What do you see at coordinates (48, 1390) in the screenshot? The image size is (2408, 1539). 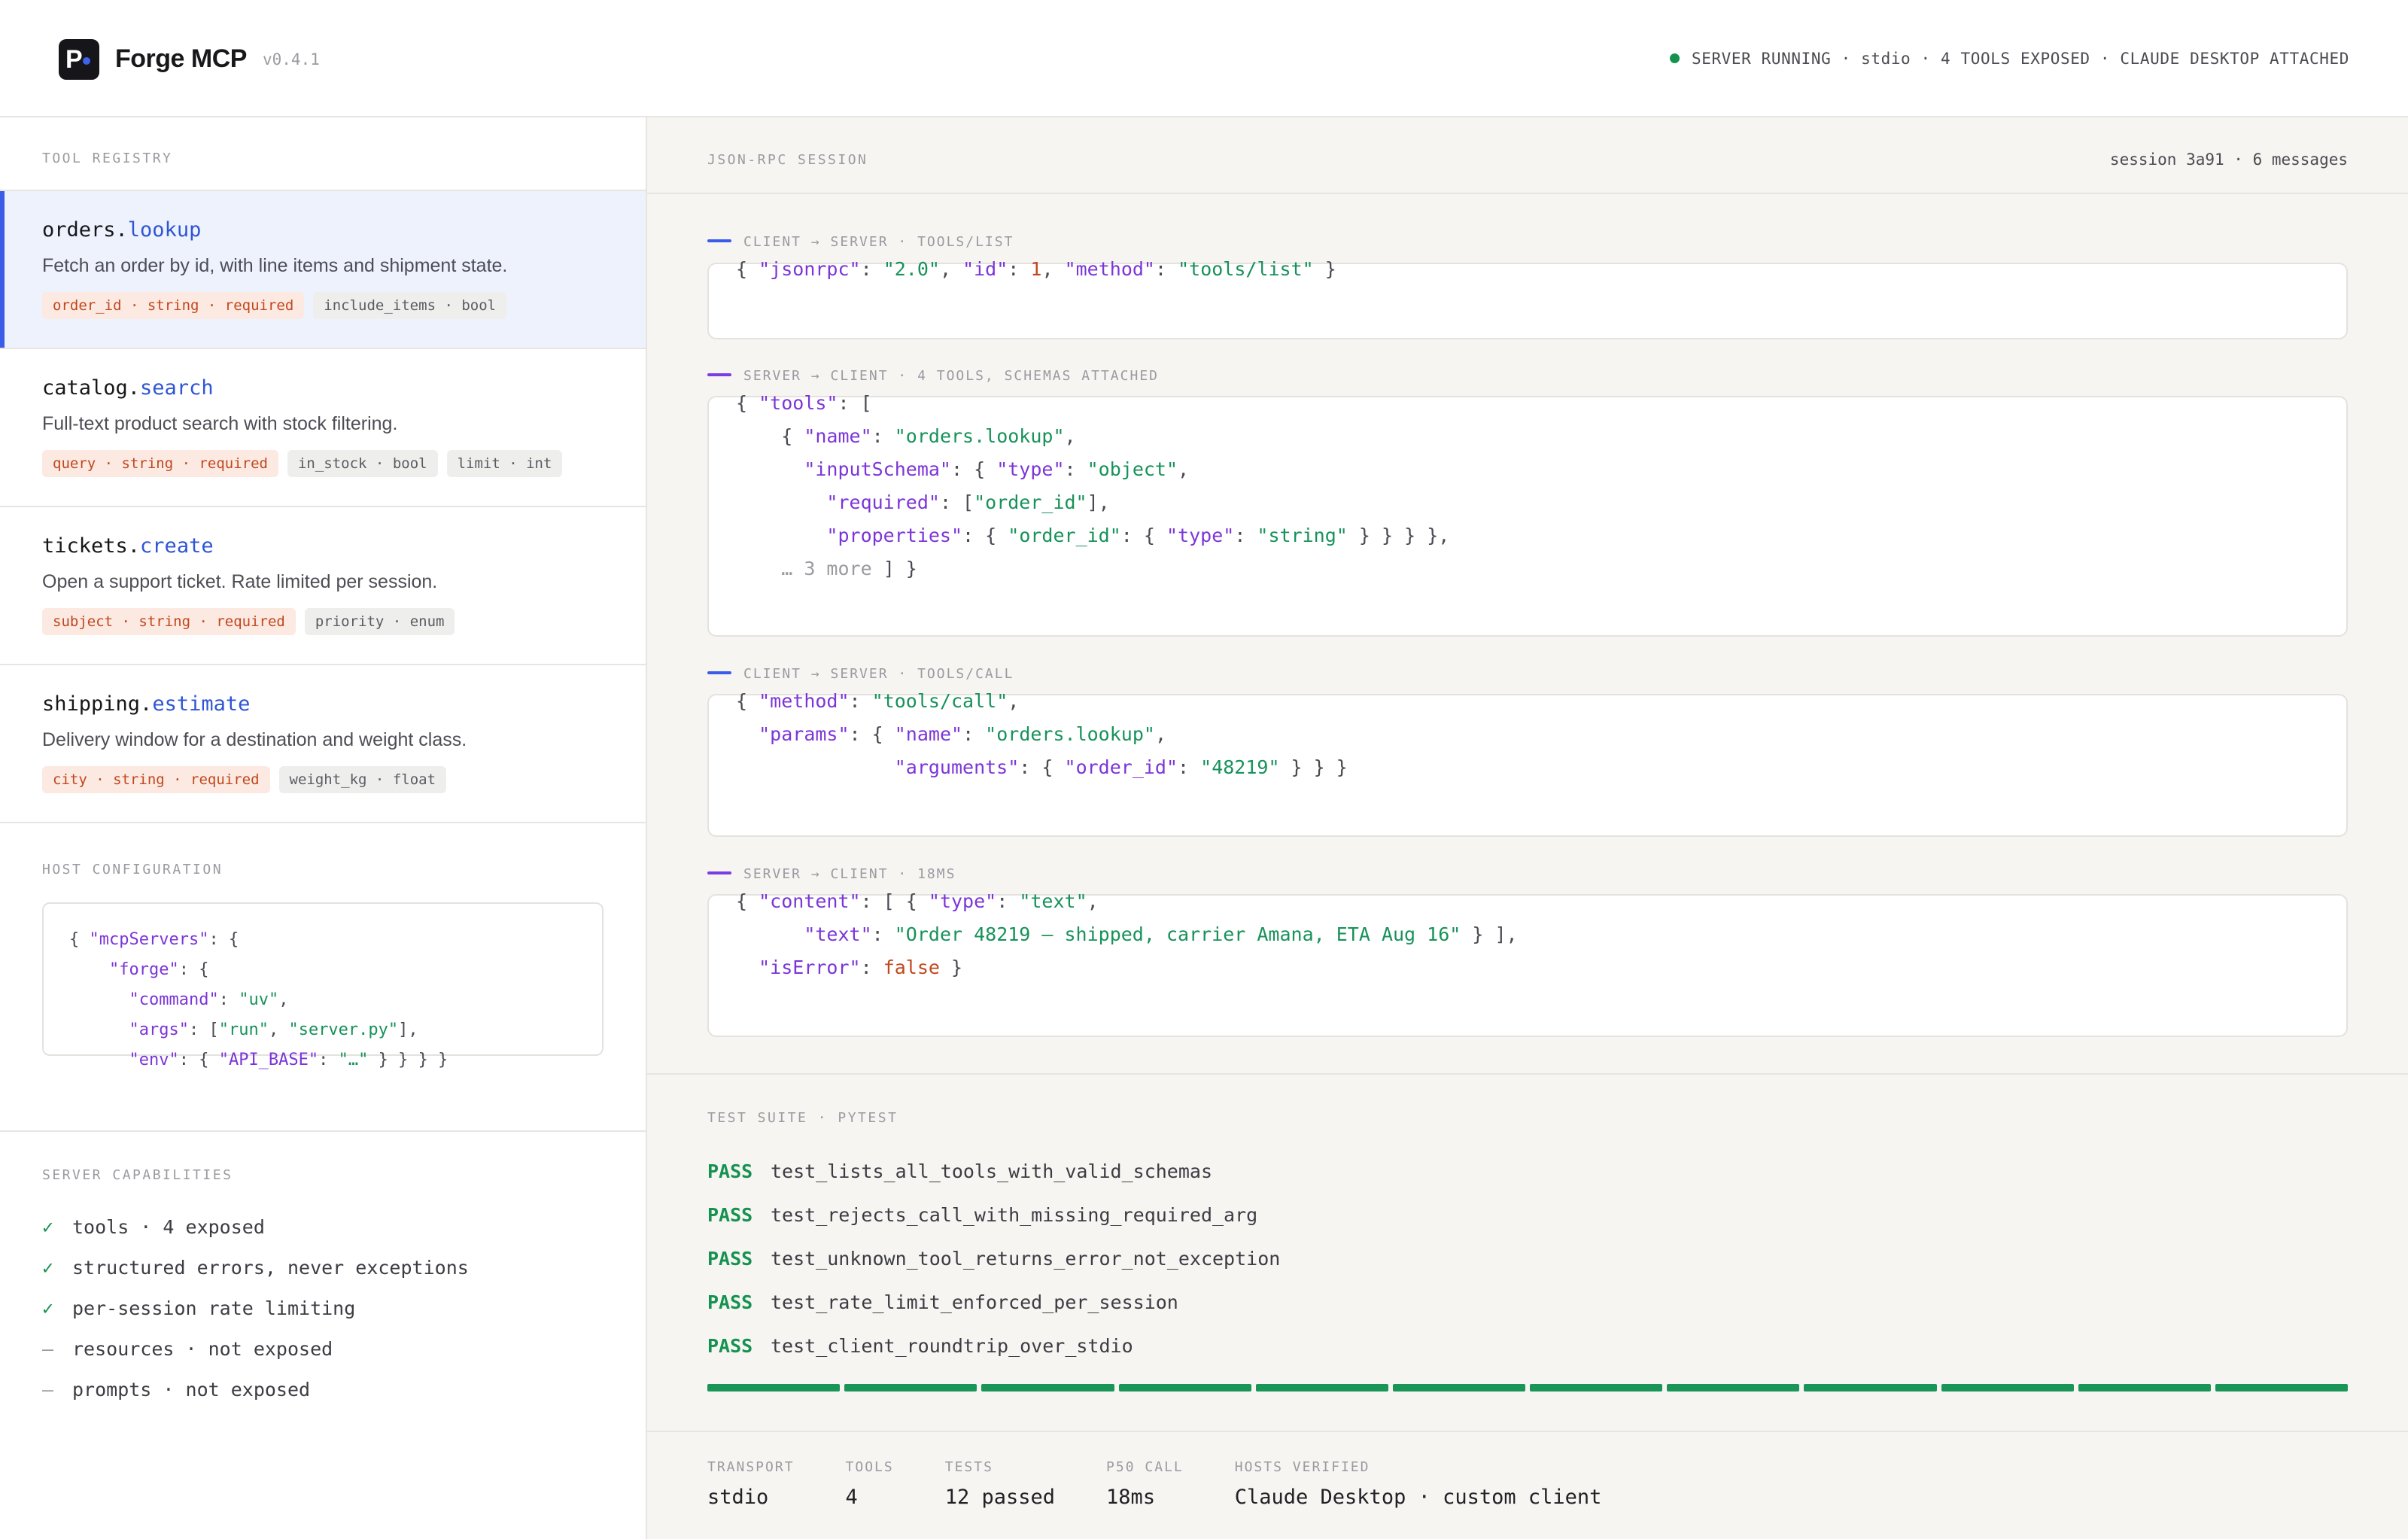 I see `dash-icon: —` at bounding box center [48, 1390].